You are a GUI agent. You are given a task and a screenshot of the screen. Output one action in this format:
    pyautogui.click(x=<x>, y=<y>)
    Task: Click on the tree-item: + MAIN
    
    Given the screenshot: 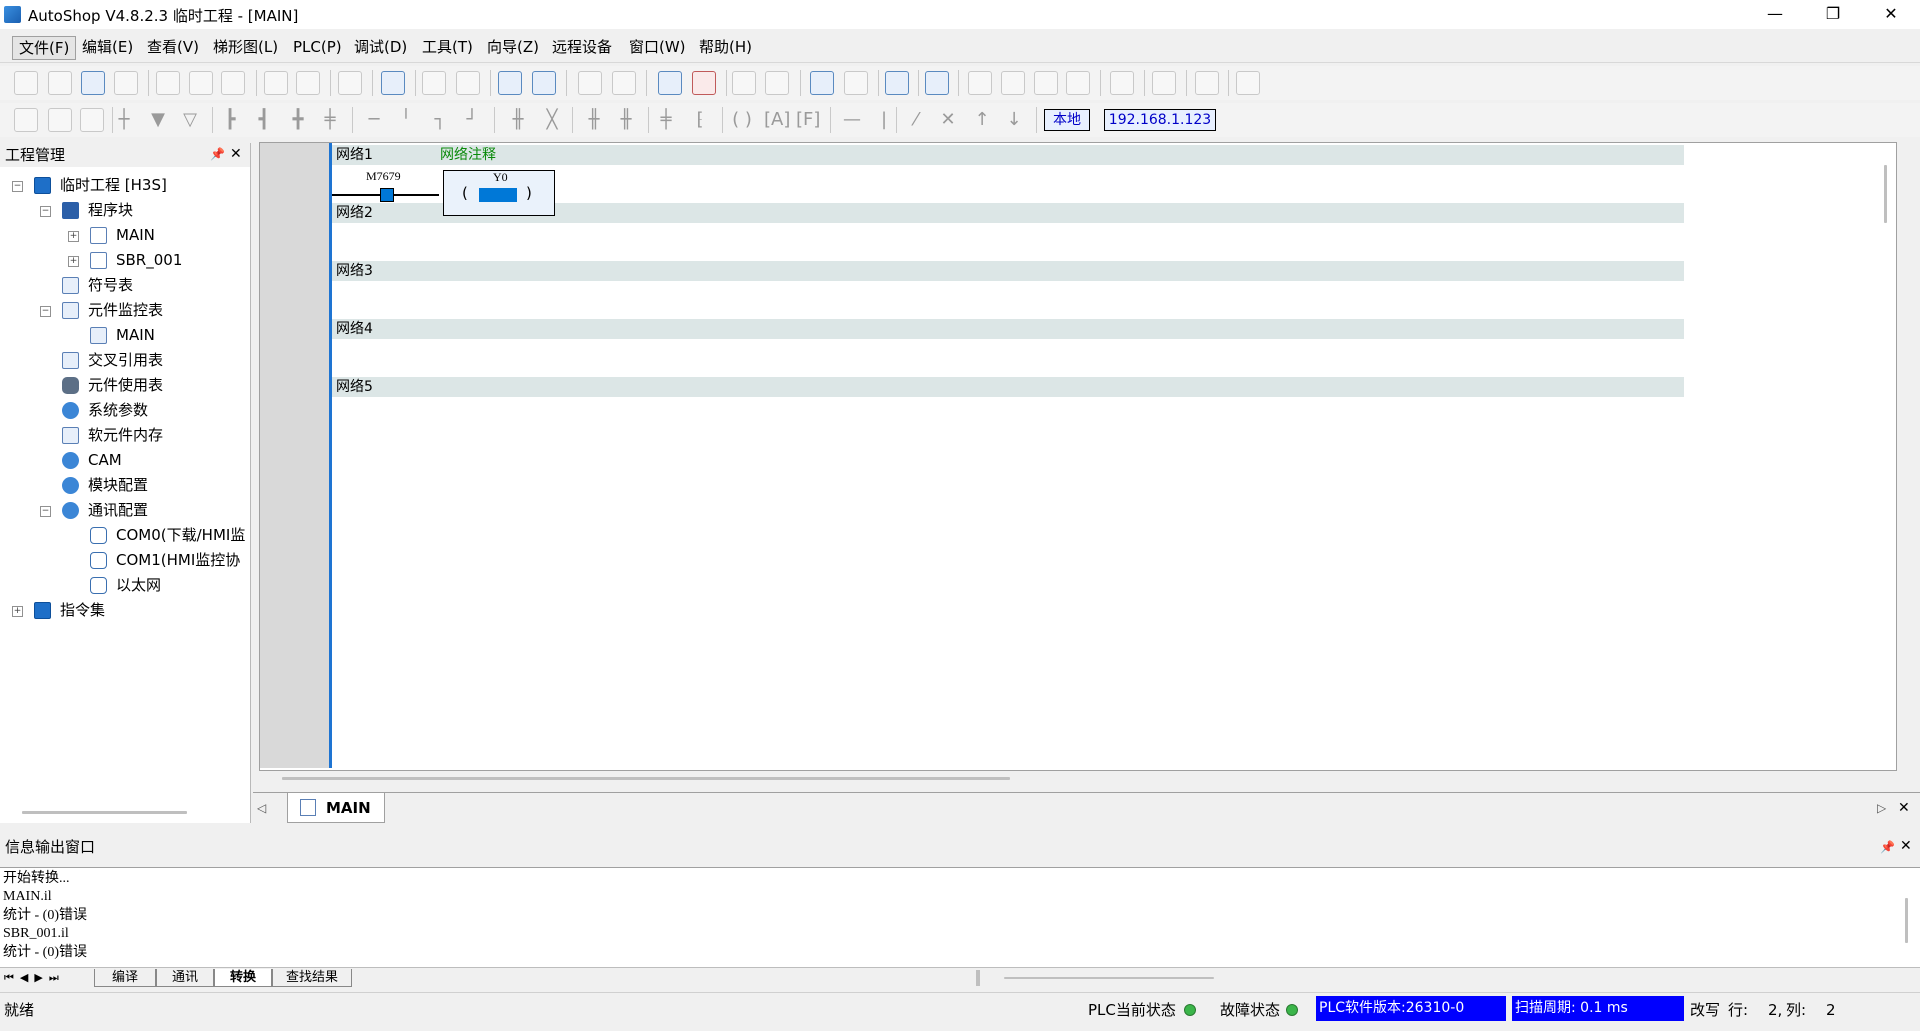 What is the action you would take?
    pyautogui.click(x=125, y=235)
    